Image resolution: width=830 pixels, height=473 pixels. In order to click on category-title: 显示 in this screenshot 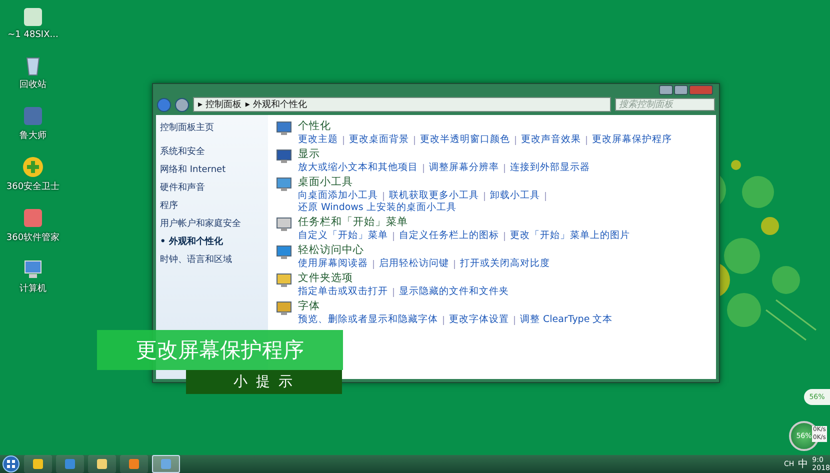, I will do `click(444, 154)`.